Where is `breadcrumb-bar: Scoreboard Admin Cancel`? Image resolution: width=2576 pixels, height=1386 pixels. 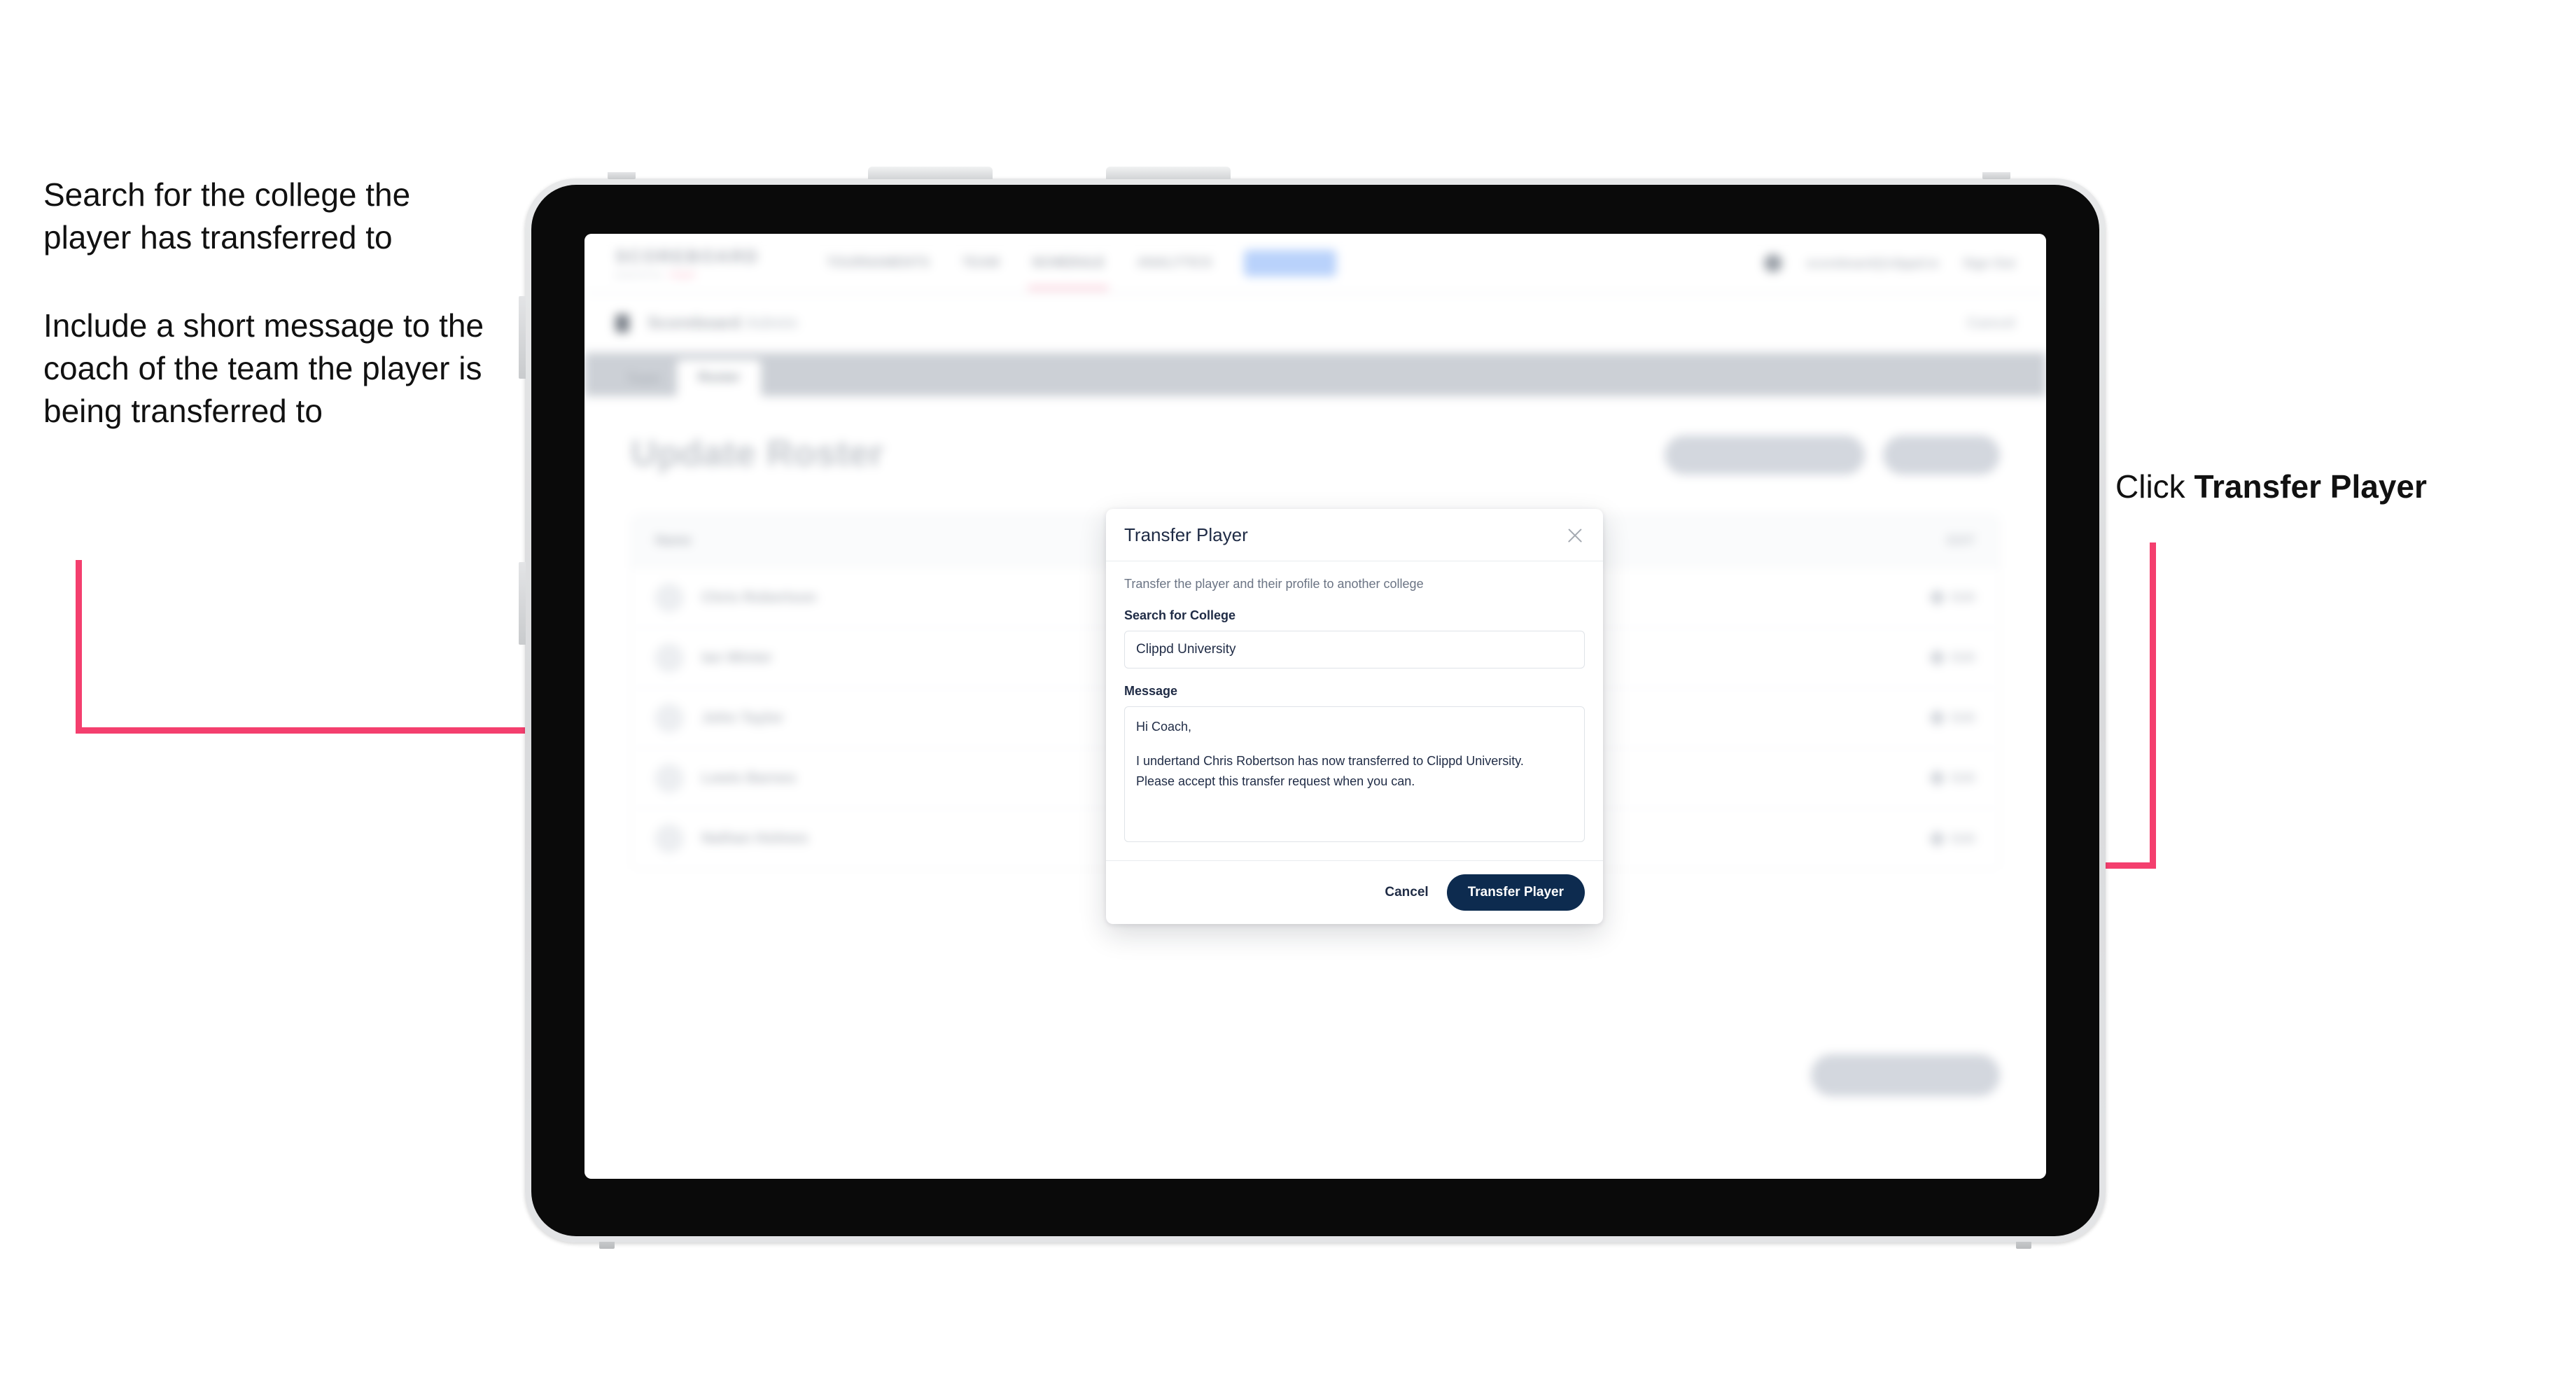 breadcrumb-bar: Scoreboard Admin Cancel is located at coordinates (1315, 323).